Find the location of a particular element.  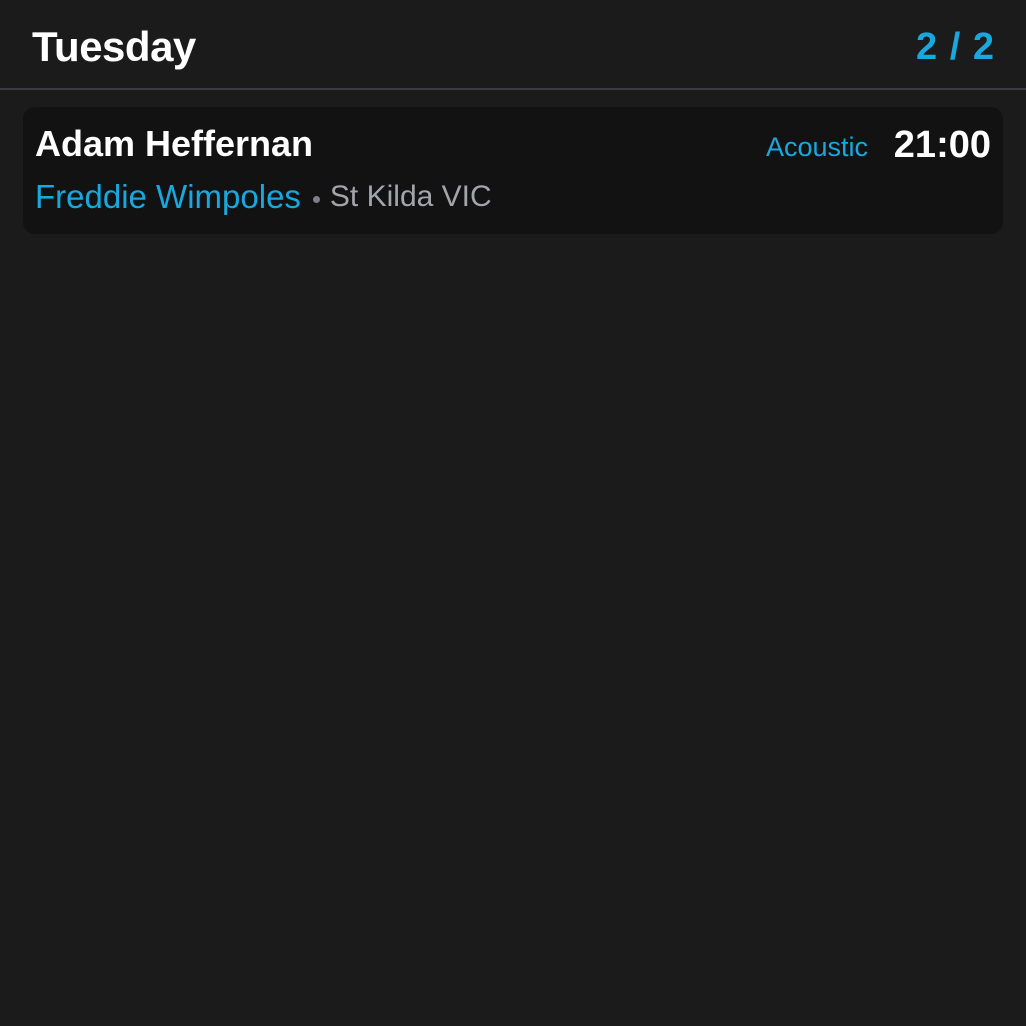

venue-line: Freddie Wimpoles St Kilda VIC is located at coordinates (263, 197).